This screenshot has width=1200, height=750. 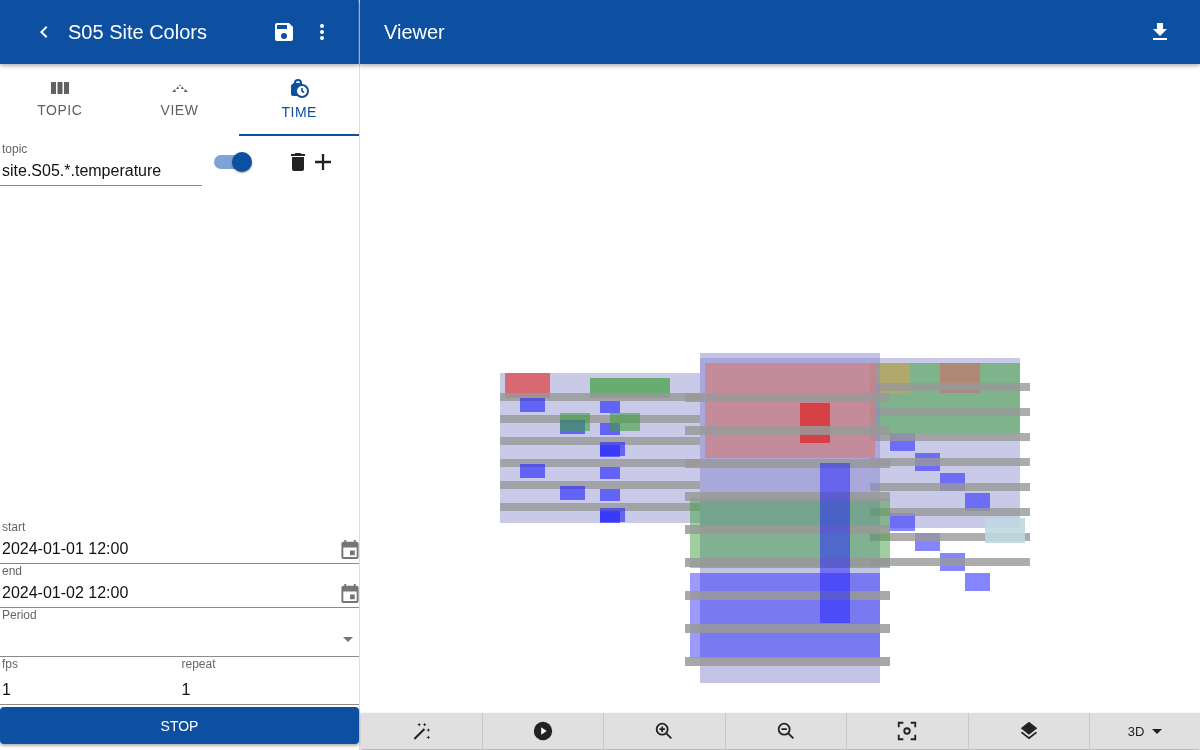 I want to click on field-label: start, so click(x=14, y=527).